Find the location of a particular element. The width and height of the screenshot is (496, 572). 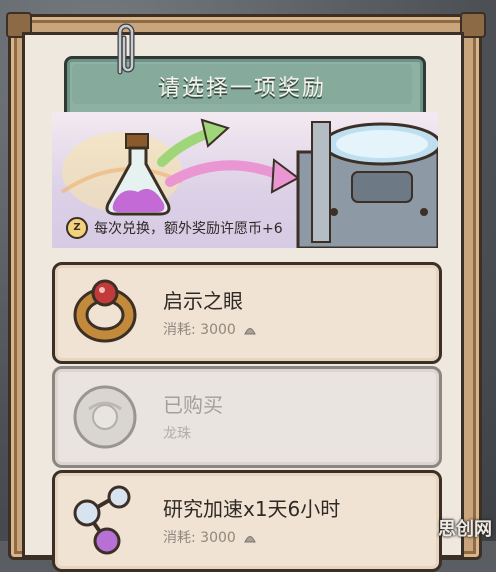

coin-icon: Z is located at coordinates (77, 228).